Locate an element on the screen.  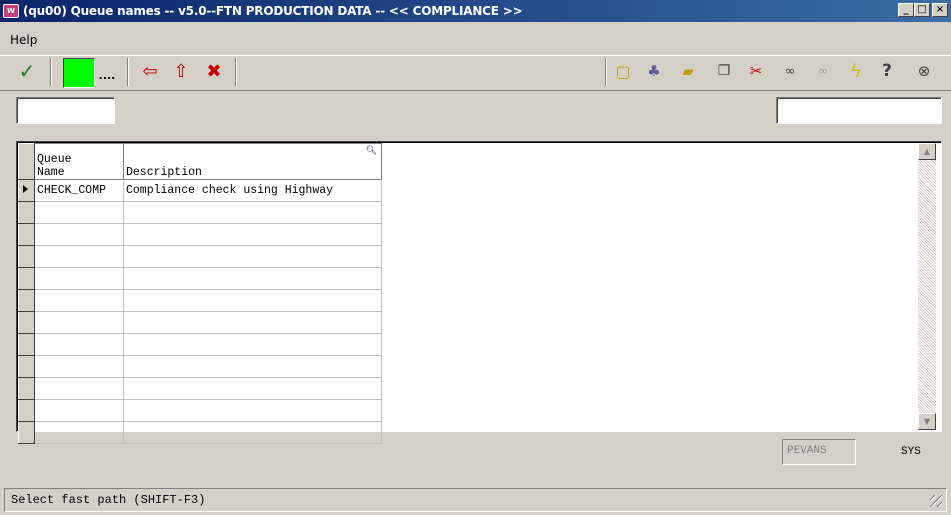
up-2-icon: ⇧ is located at coordinates (181, 71).